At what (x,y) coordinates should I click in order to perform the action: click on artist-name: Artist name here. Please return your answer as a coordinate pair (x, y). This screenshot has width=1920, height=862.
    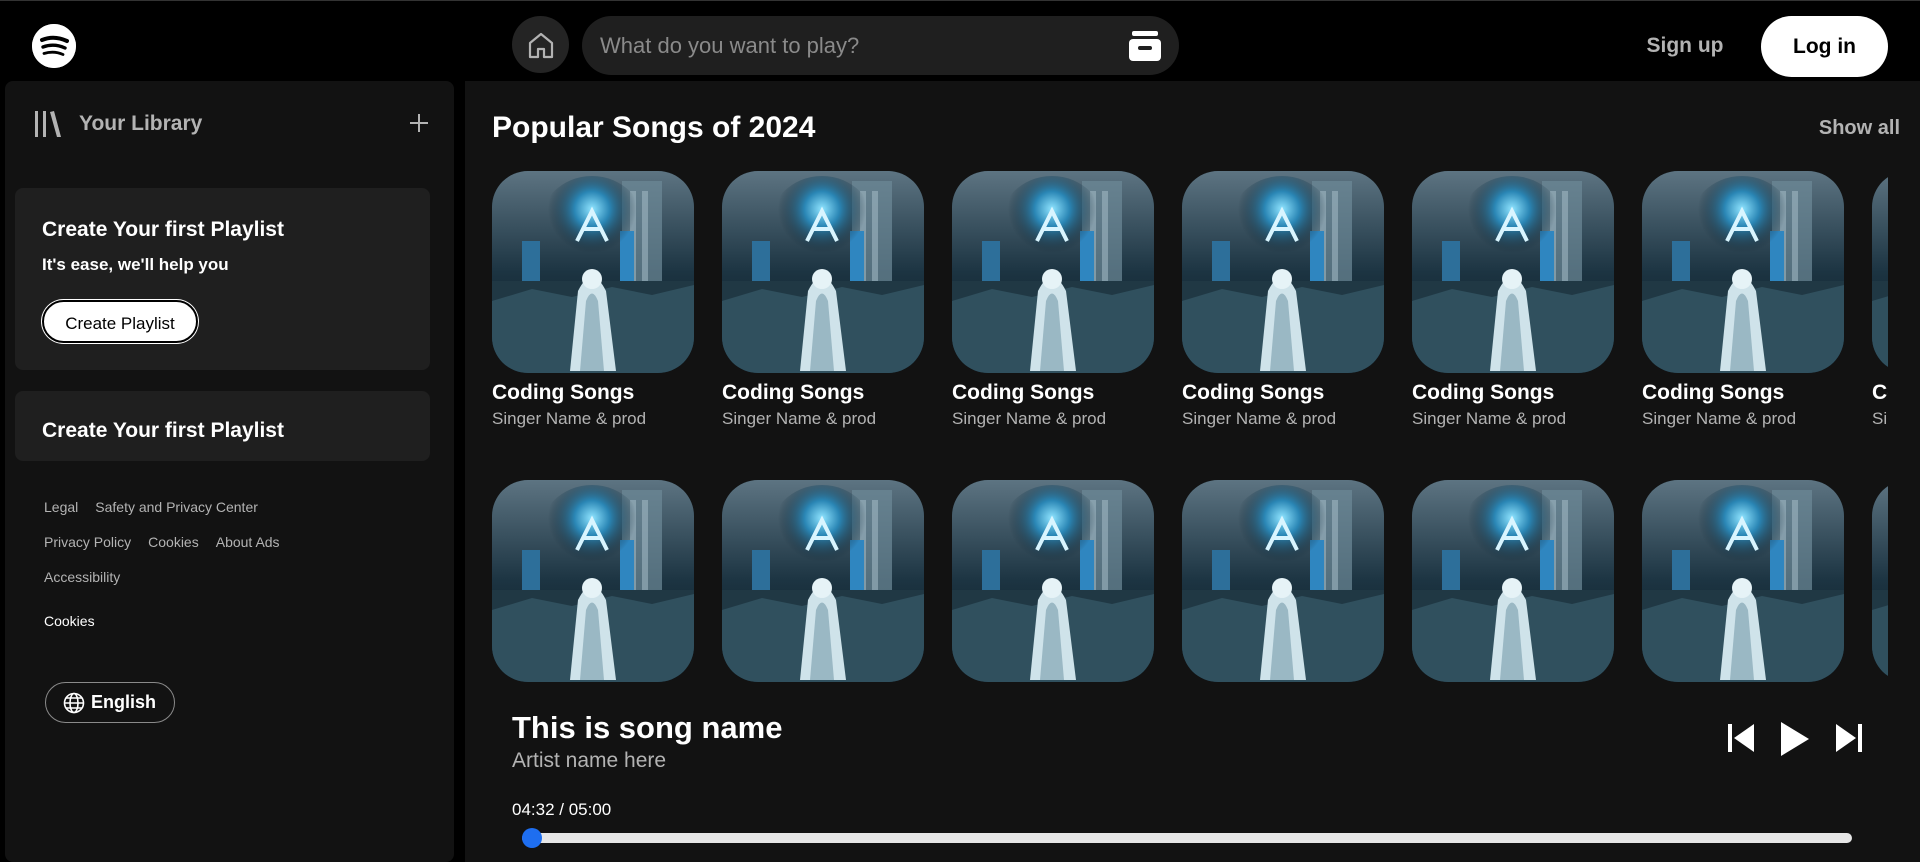
    Looking at the image, I should click on (589, 760).